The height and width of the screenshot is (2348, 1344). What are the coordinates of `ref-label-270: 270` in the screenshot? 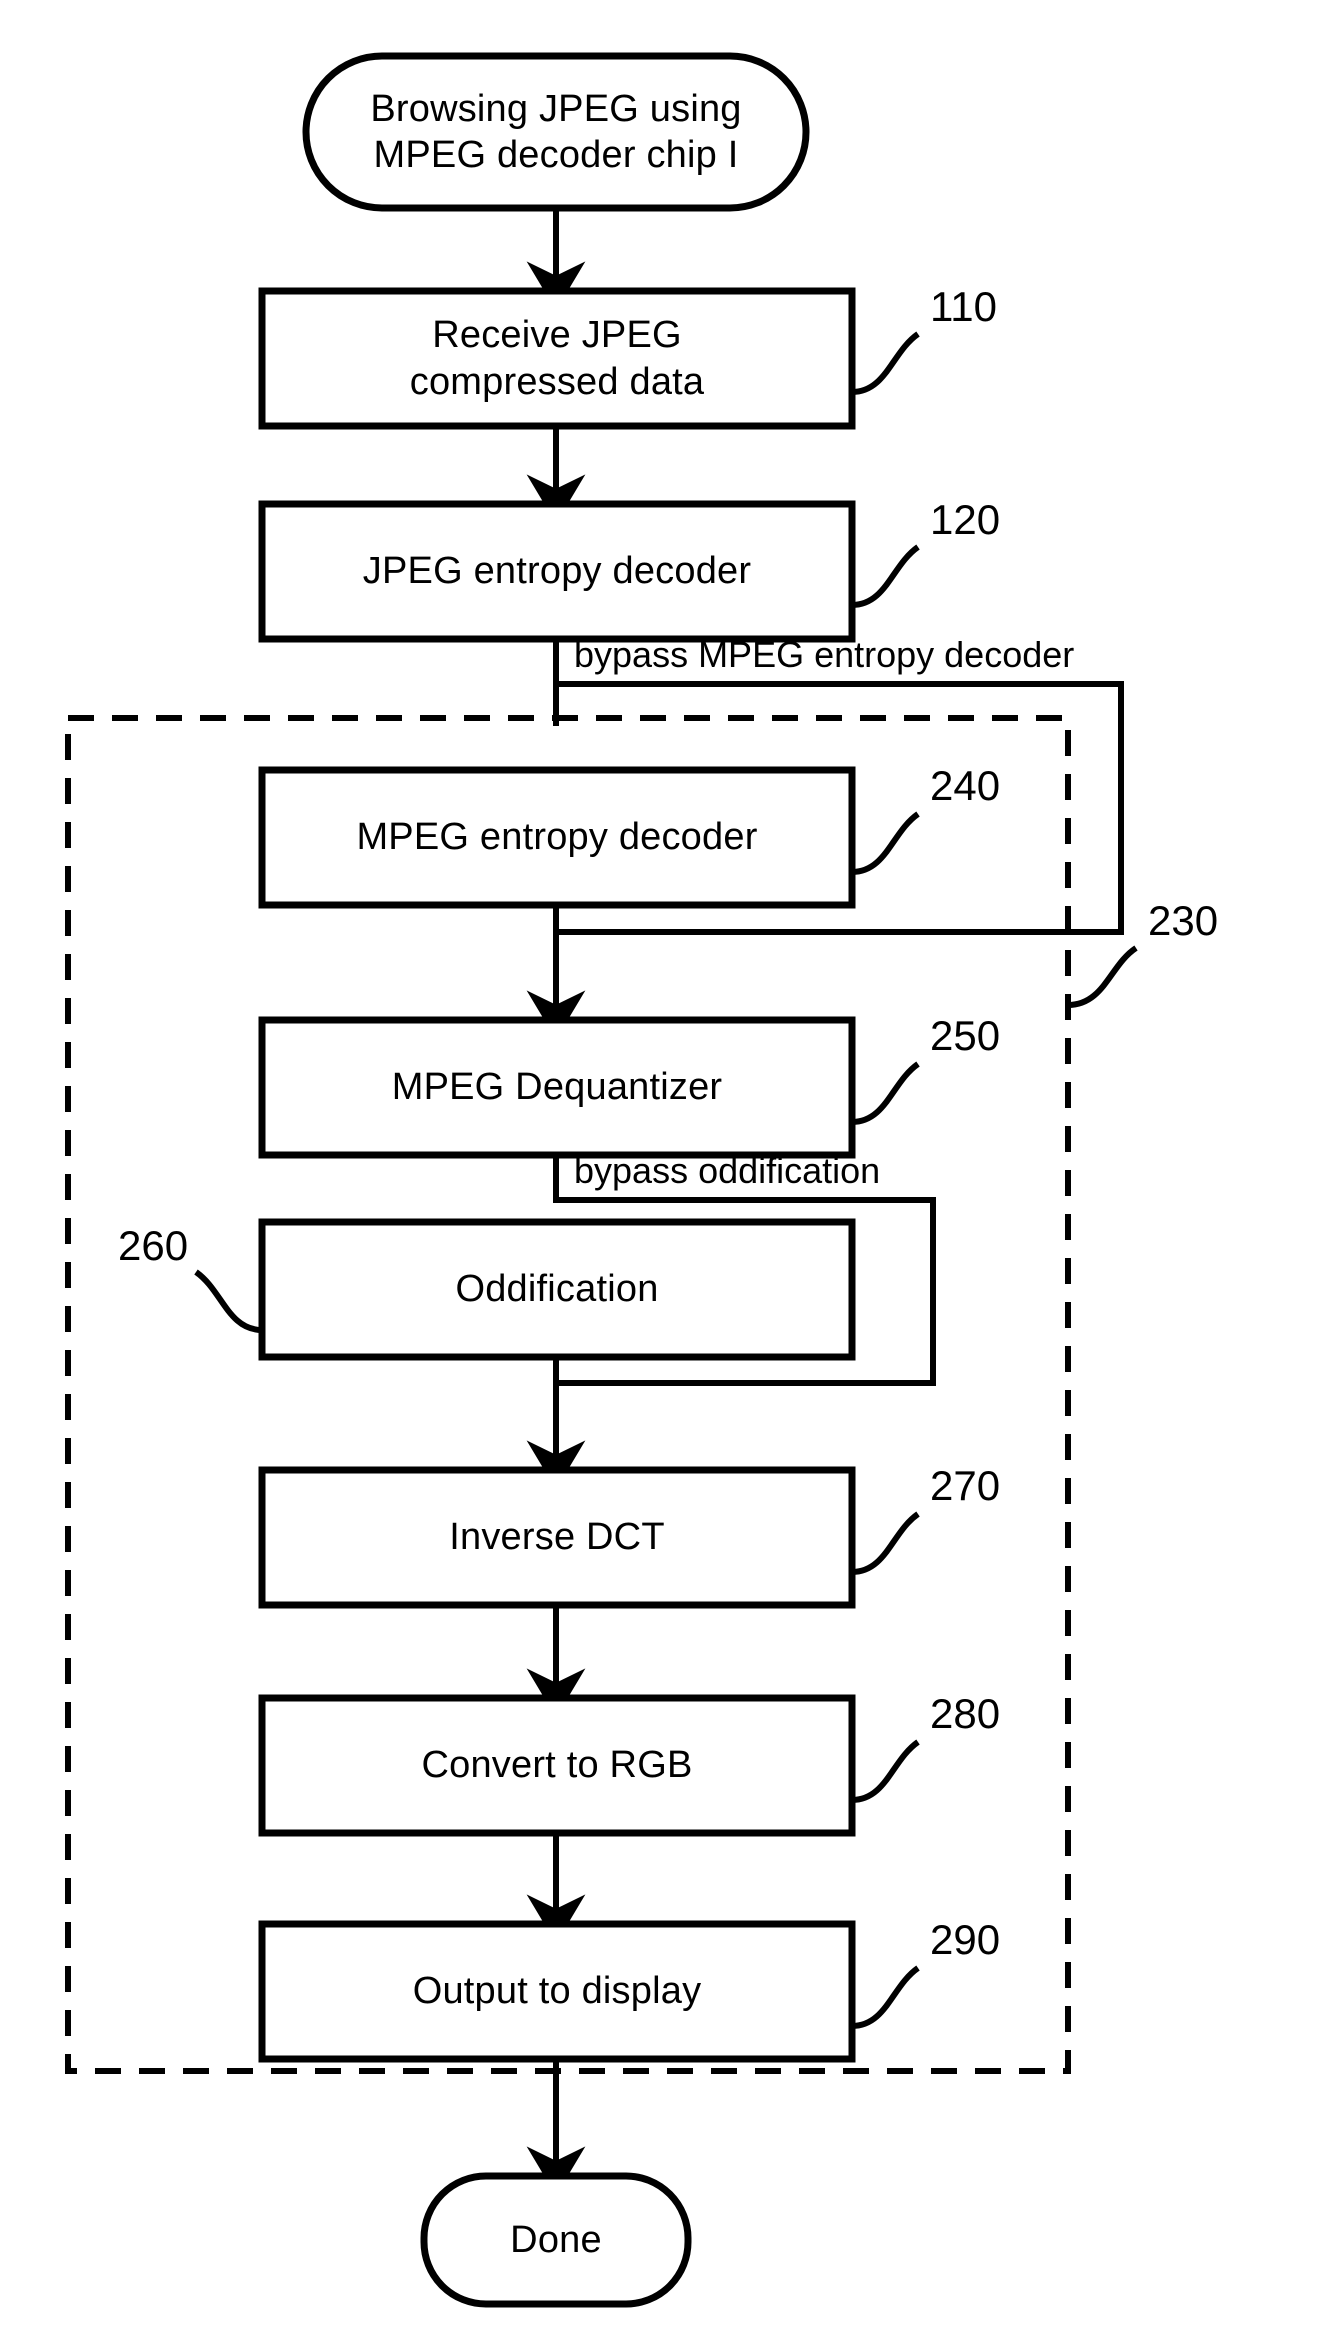 It's located at (965, 1485).